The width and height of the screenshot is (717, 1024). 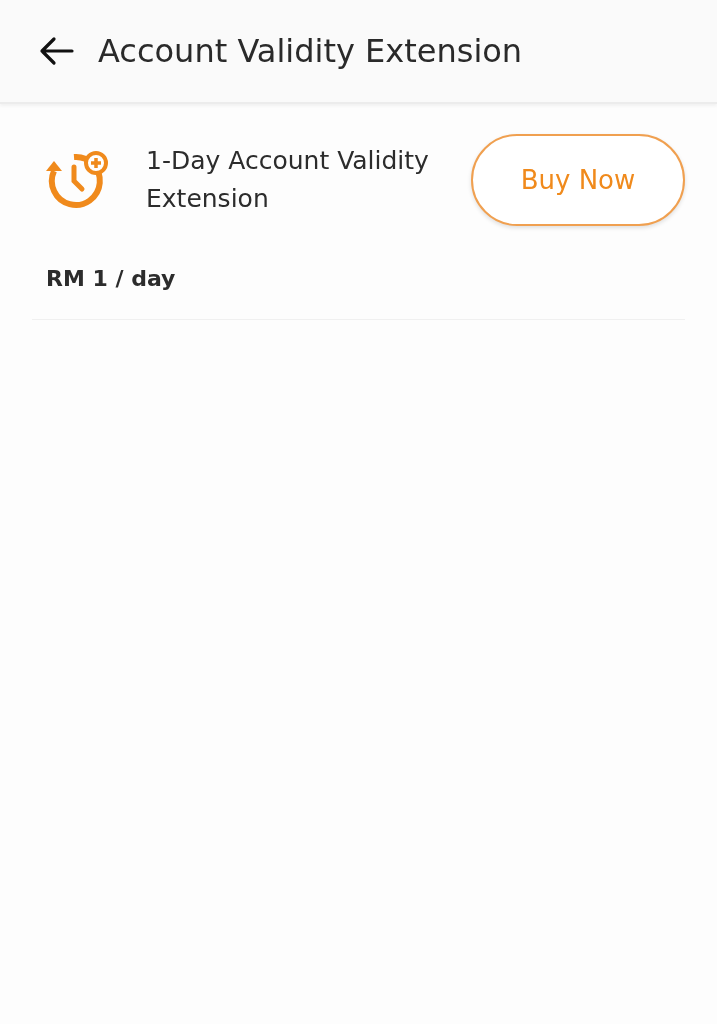 I want to click on back-arrow-icon, so click(x=56, y=51).